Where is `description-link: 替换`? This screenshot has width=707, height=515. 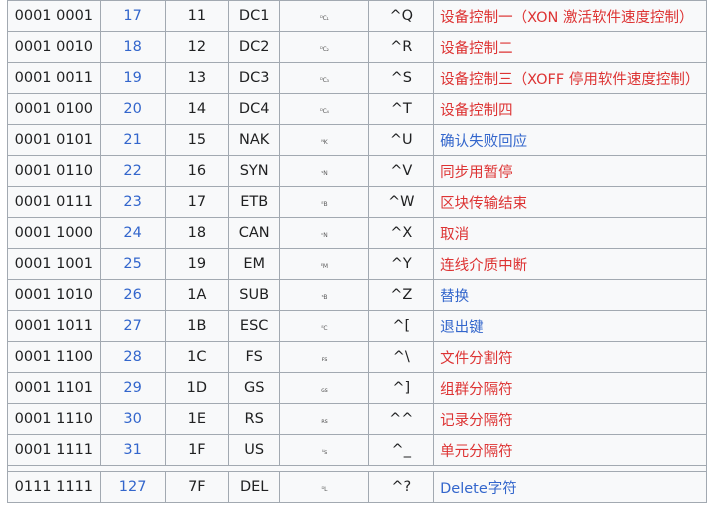 description-link: 替换 is located at coordinates (570, 295).